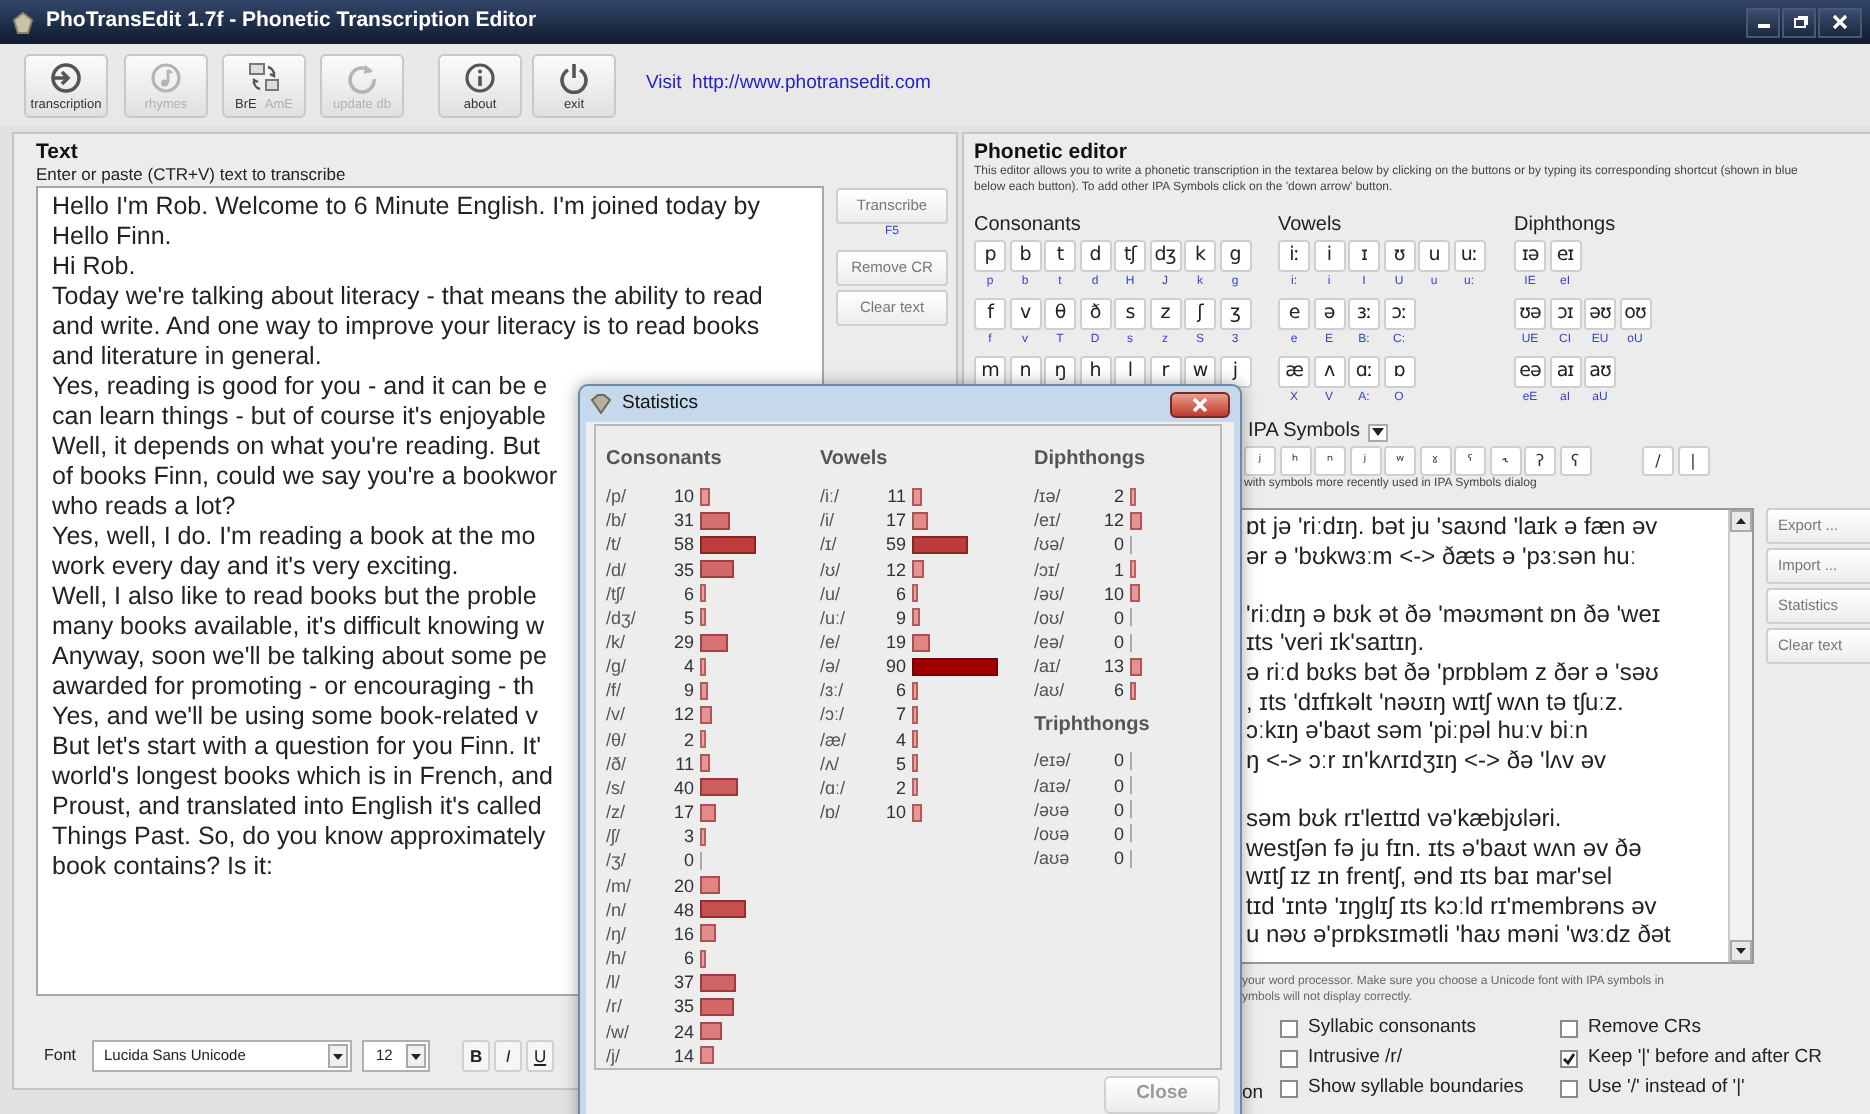  I want to click on symbol-button: ʕ, so click(1575, 461).